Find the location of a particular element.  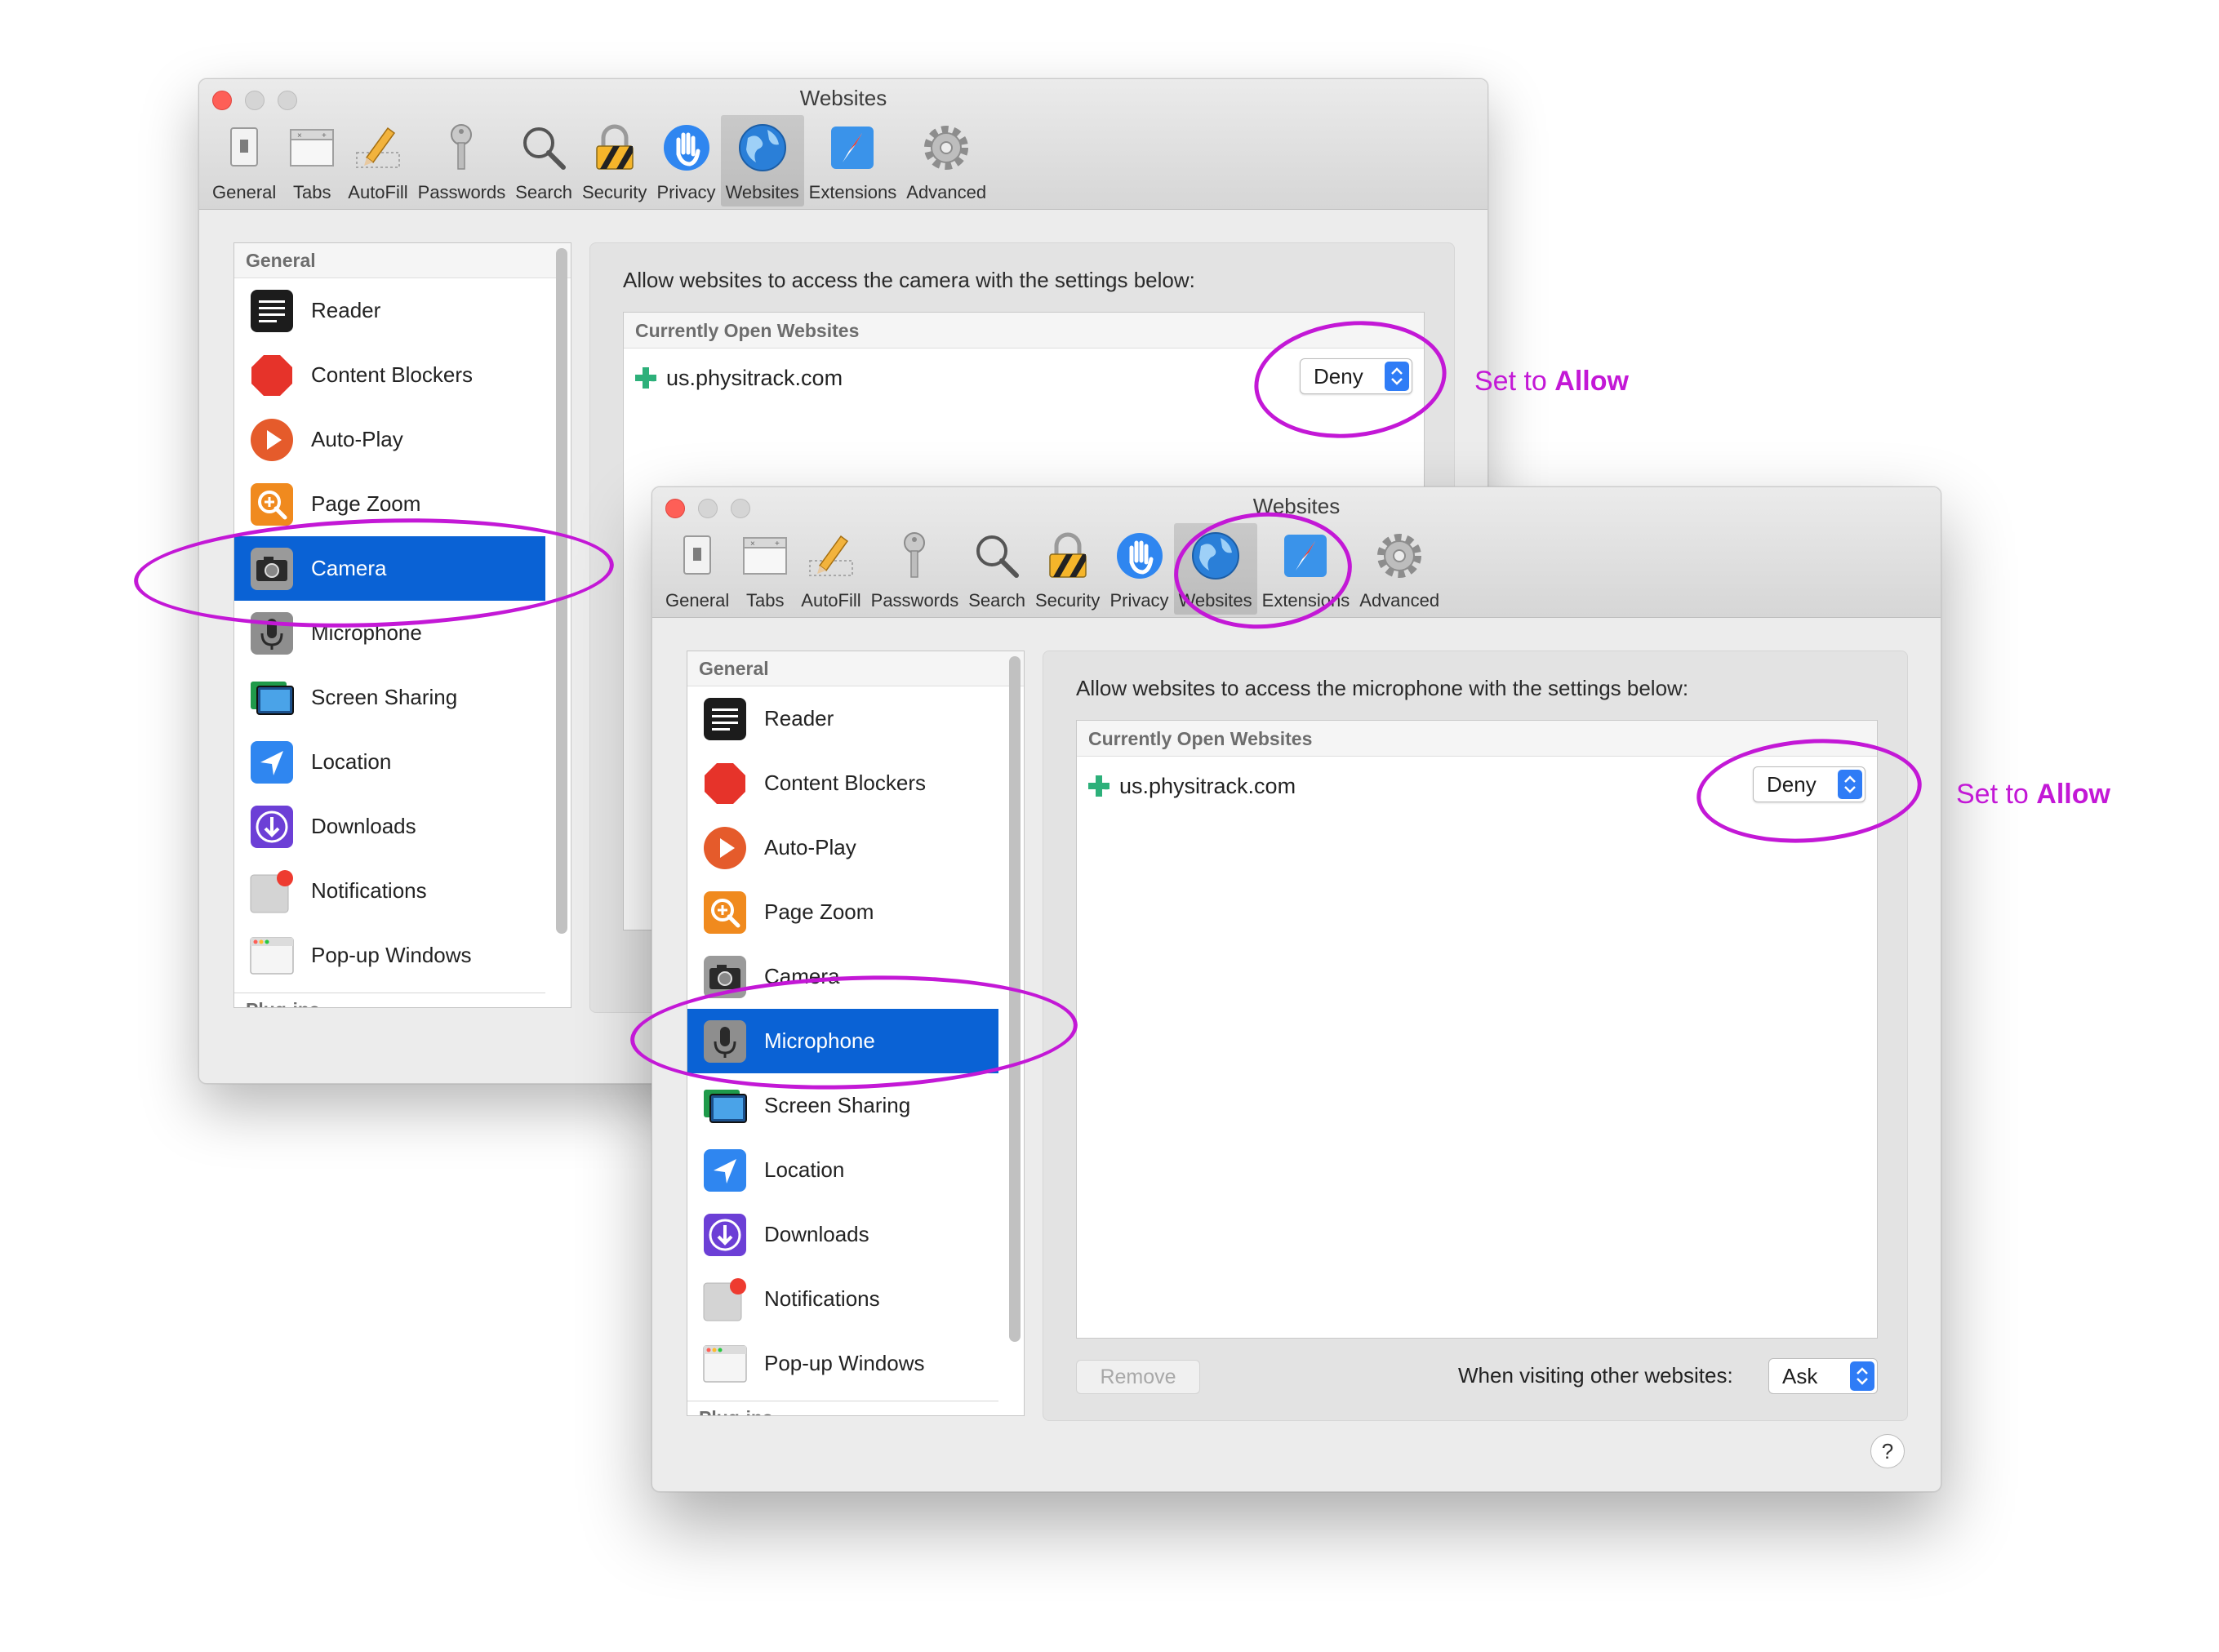

other-websites-value: Ask is located at coordinates (1800, 1376).